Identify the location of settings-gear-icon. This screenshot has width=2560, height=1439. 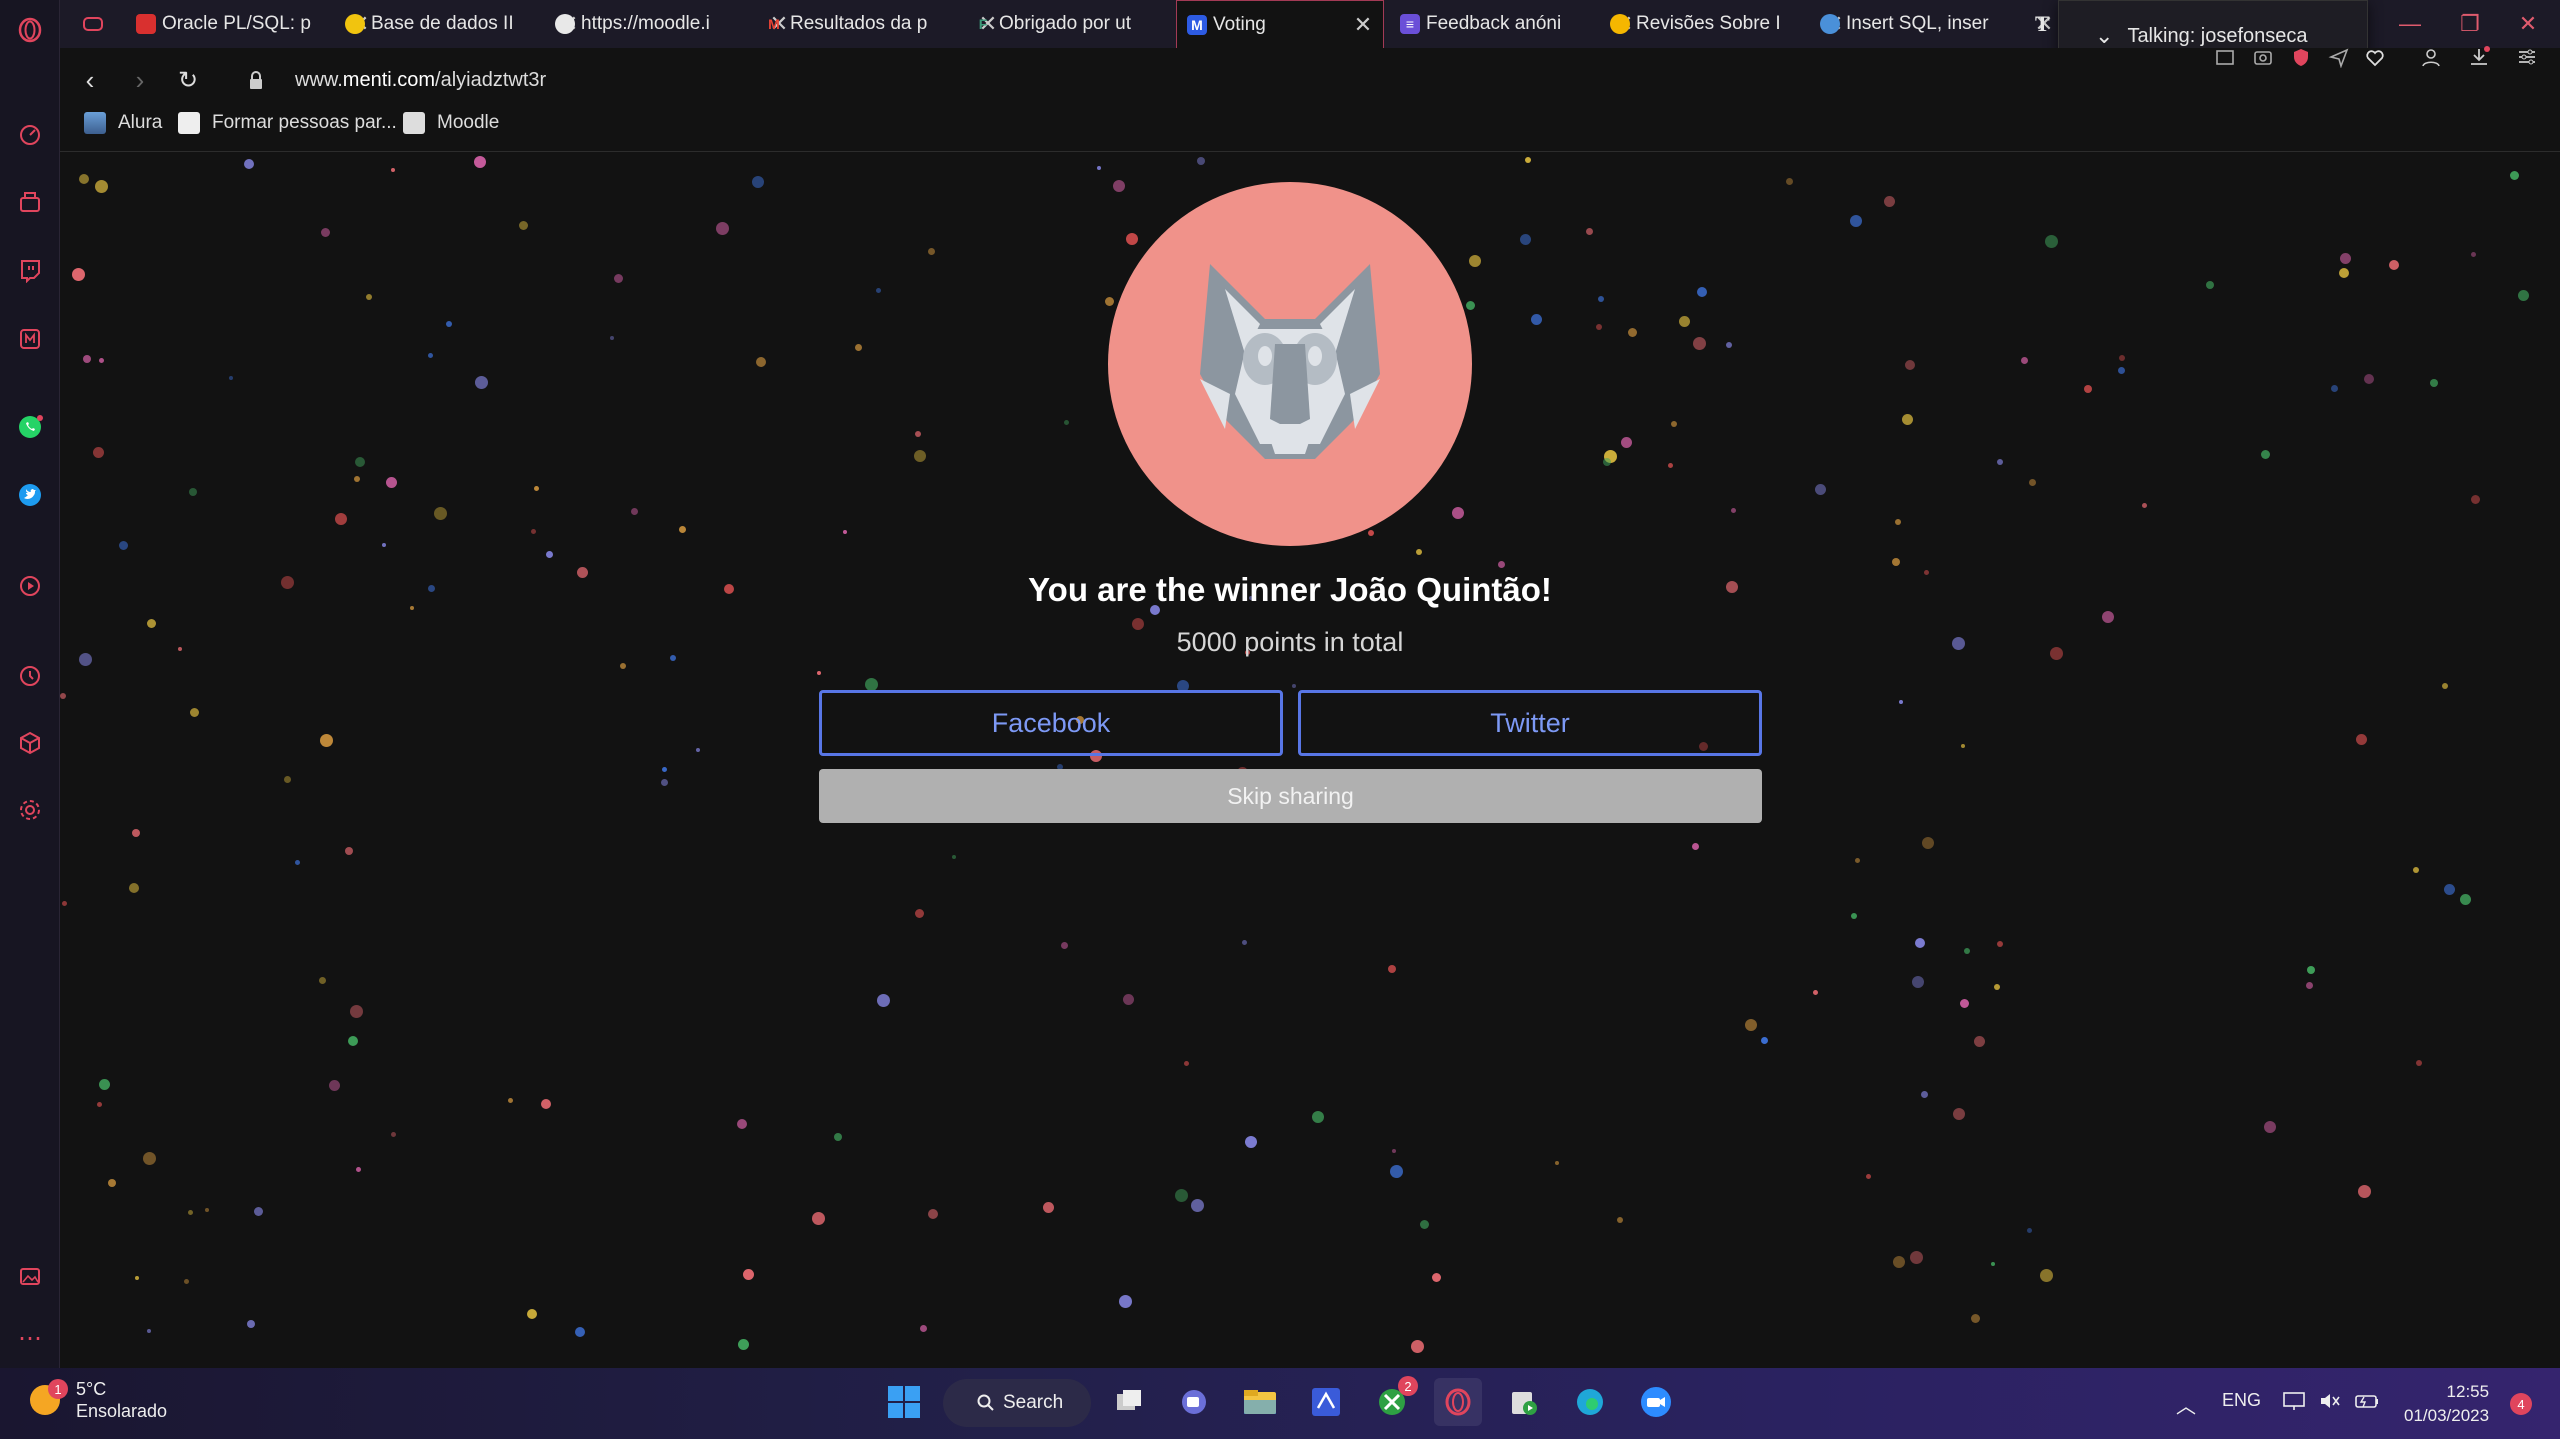
(30, 810).